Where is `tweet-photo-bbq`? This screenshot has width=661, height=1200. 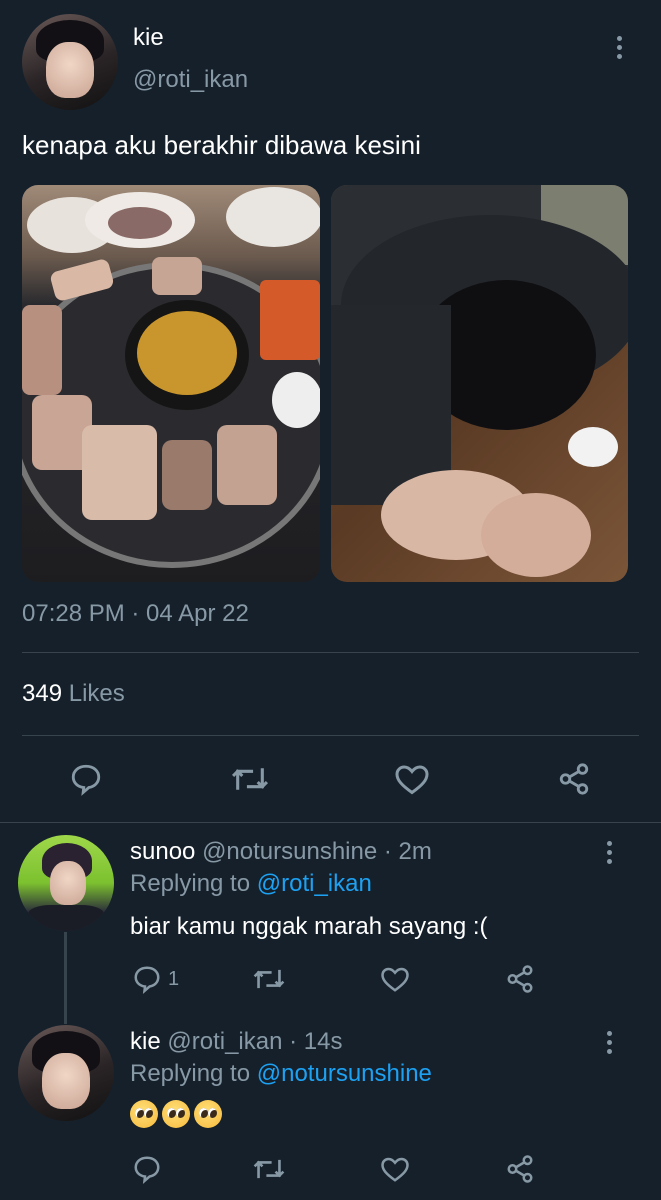 tweet-photo-bbq is located at coordinates (171, 383).